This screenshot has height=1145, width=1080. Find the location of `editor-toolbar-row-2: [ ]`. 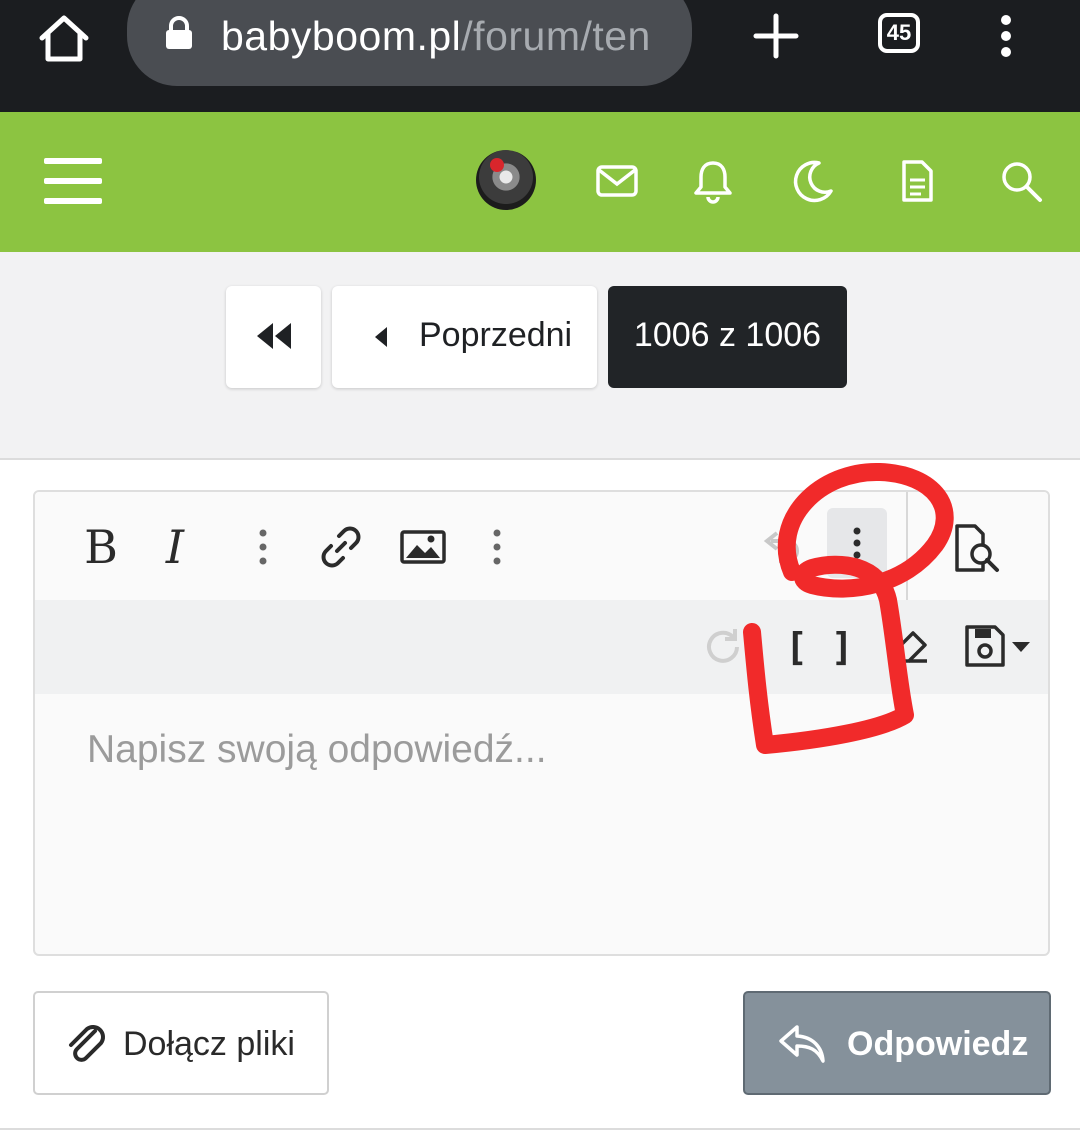

editor-toolbar-row-2: [ ] is located at coordinates (541, 647).